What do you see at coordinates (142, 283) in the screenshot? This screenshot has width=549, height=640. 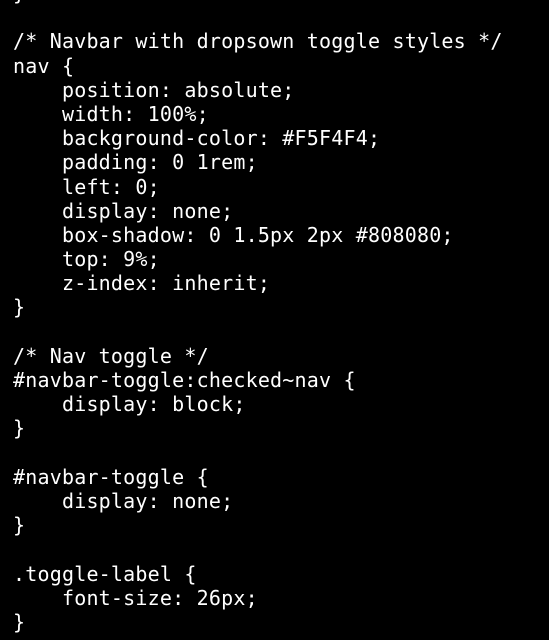 I see `code-line: z-index: inherit;` at bounding box center [142, 283].